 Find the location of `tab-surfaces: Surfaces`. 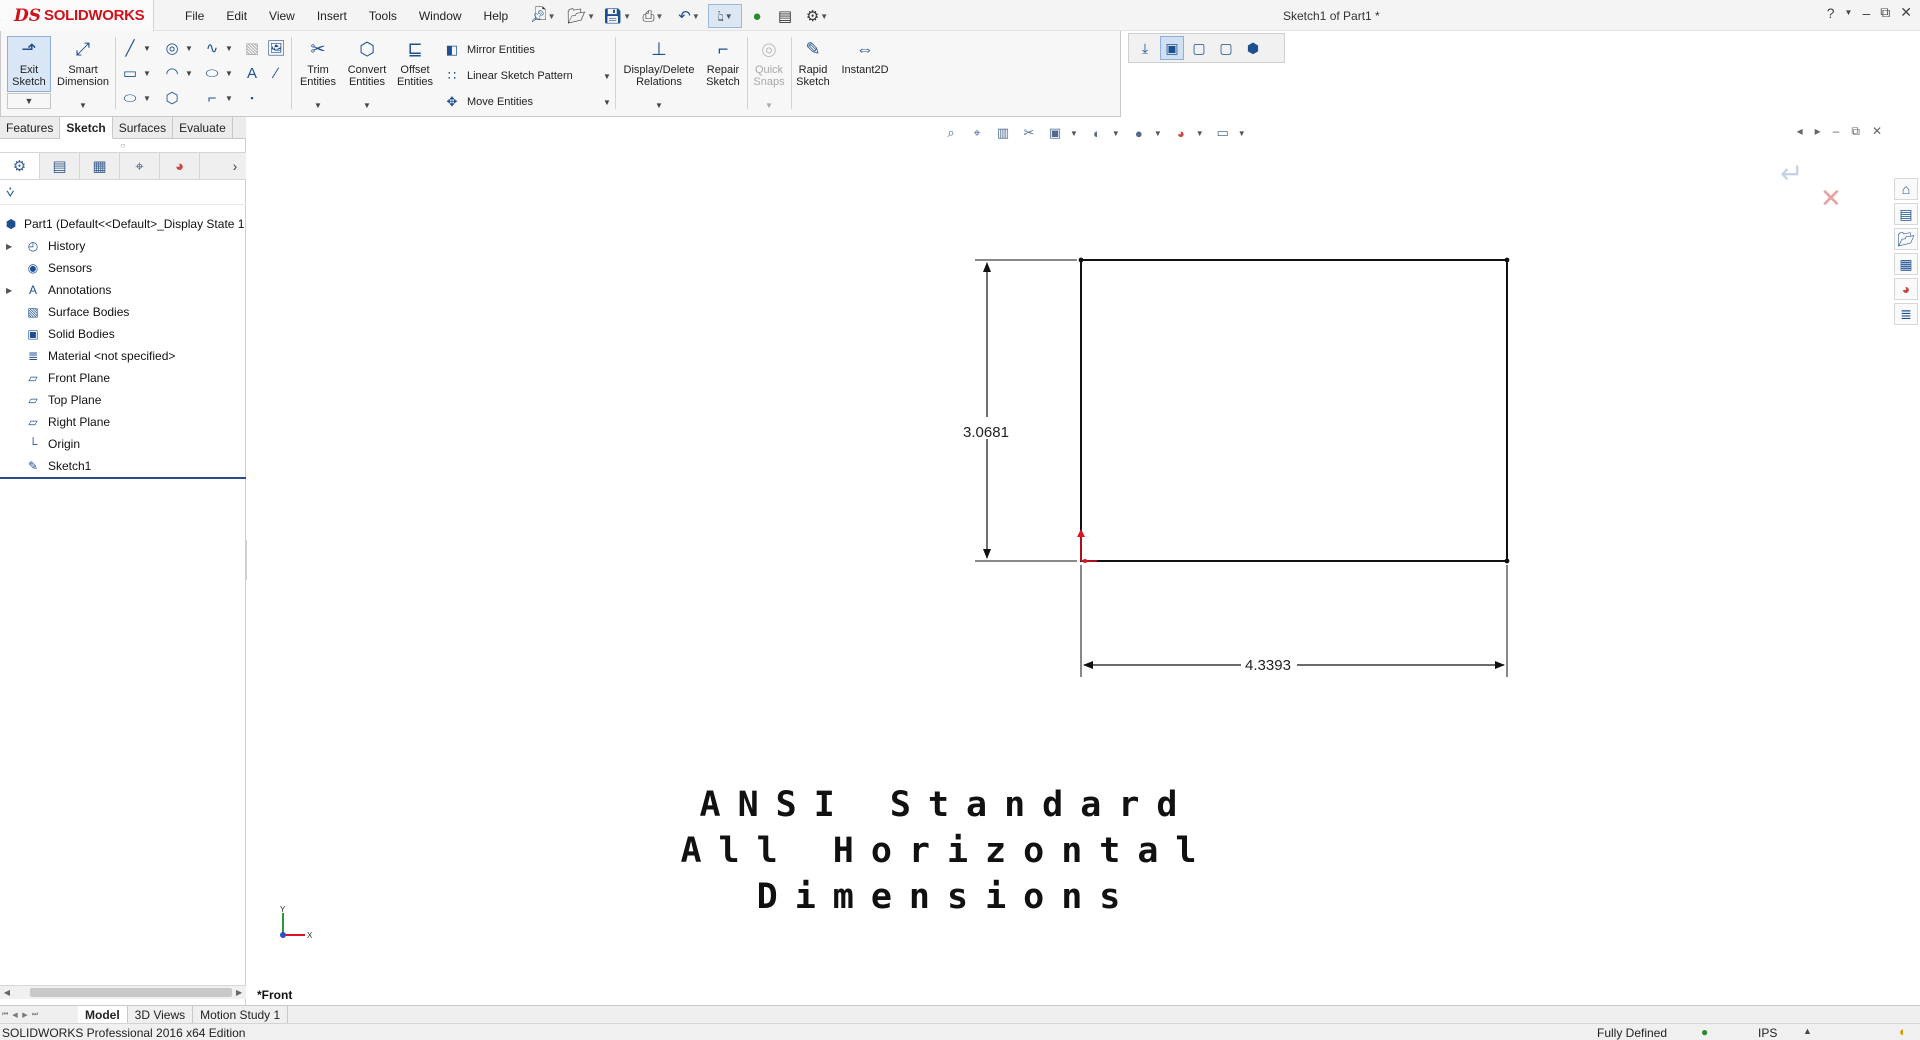

tab-surfaces: Surfaces is located at coordinates (143, 128).